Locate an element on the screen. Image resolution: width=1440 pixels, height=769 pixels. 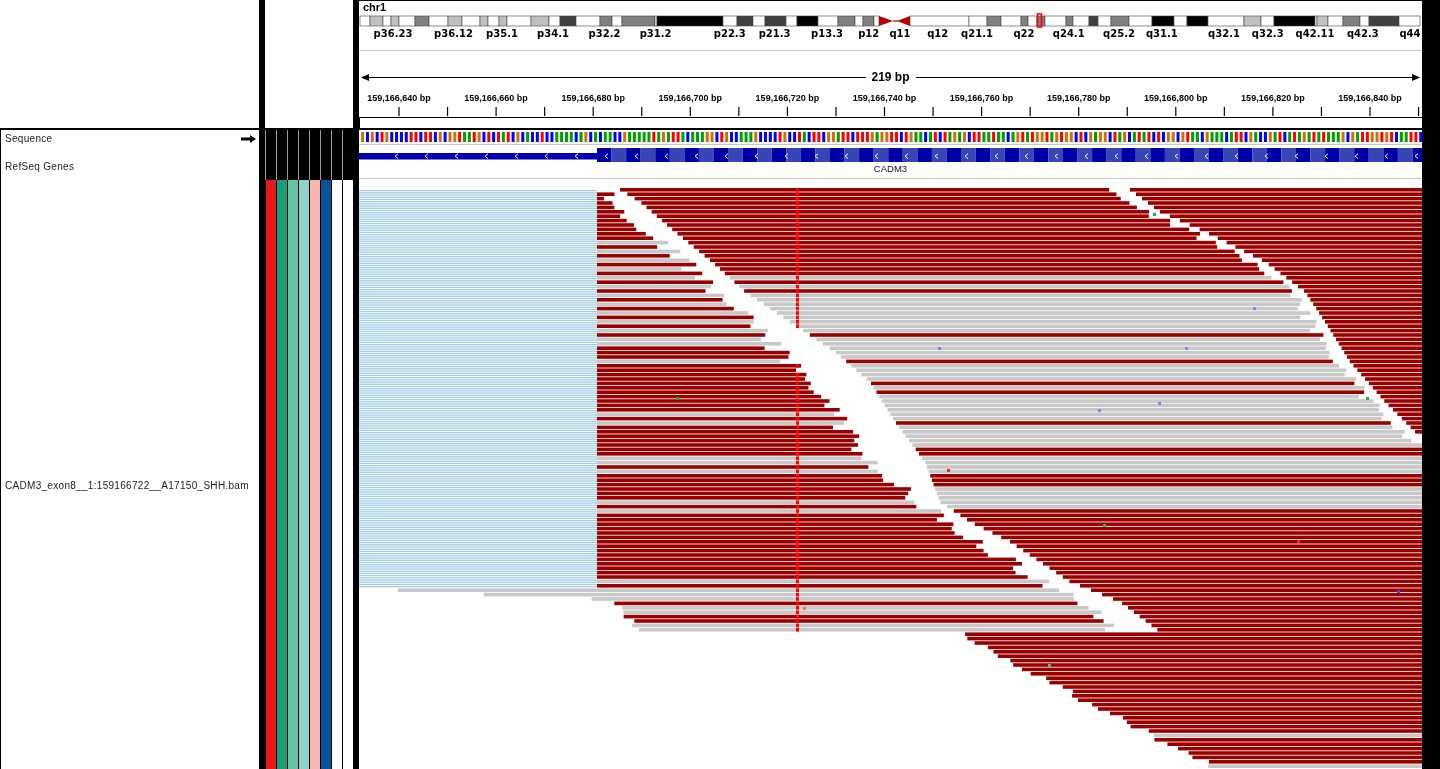
ruler-tick-label: 159,166,800 bp is located at coordinates (1176, 98).